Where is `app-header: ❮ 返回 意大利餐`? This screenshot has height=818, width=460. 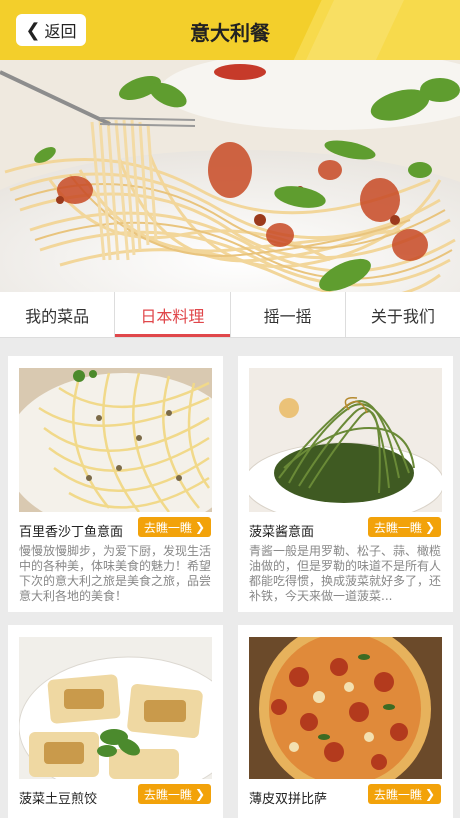 app-header: ❮ 返回 意大利餐 is located at coordinates (230, 30).